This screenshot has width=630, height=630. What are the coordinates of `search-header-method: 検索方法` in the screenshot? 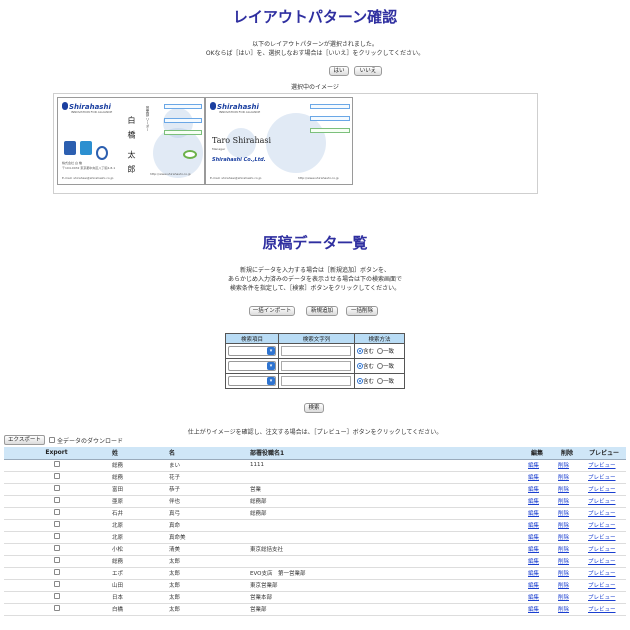 It's located at (379, 338).